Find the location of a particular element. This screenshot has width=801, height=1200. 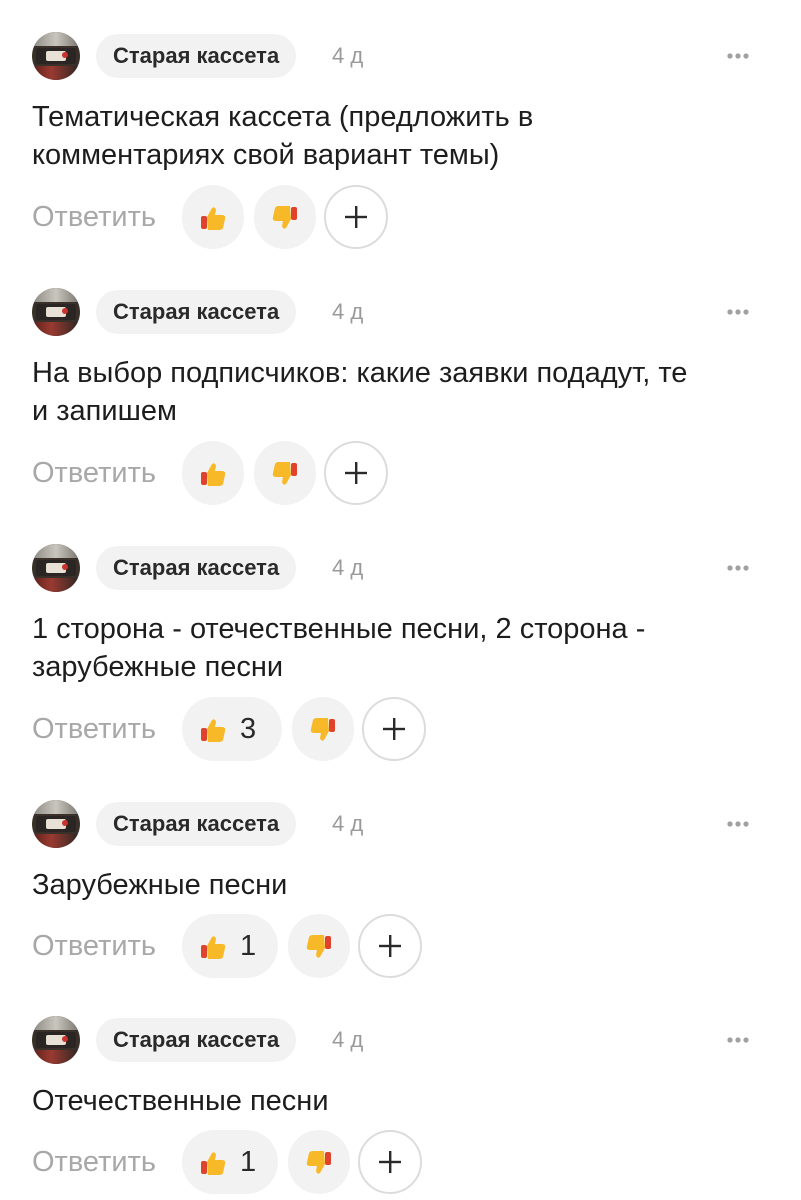

comment-actions: Ответить 3 is located at coordinates (400, 729).